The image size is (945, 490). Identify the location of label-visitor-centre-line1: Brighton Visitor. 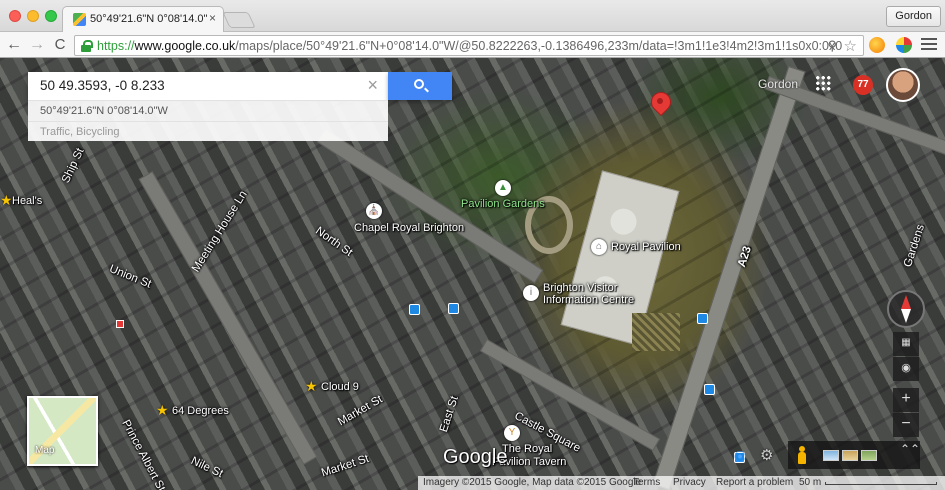
(580, 288).